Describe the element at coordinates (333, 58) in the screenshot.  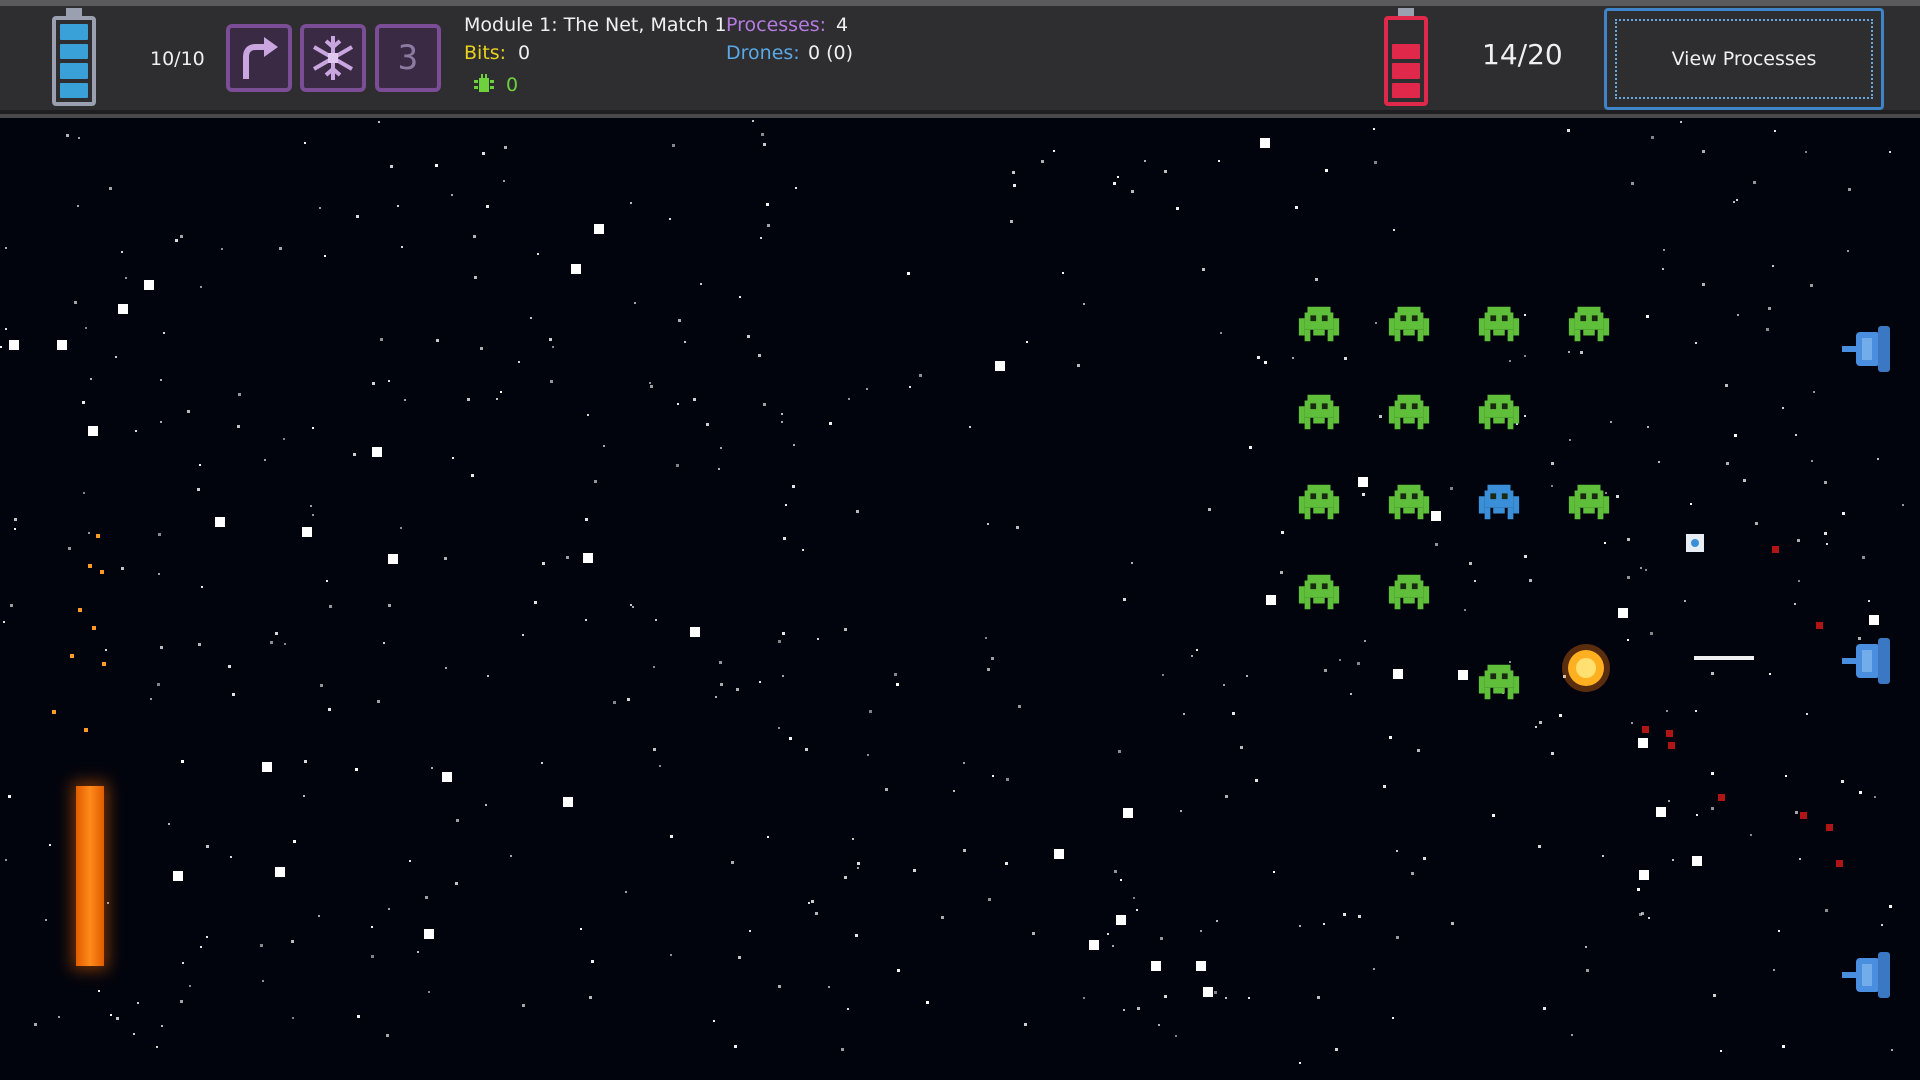
I see `ability-freeze-button` at that location.